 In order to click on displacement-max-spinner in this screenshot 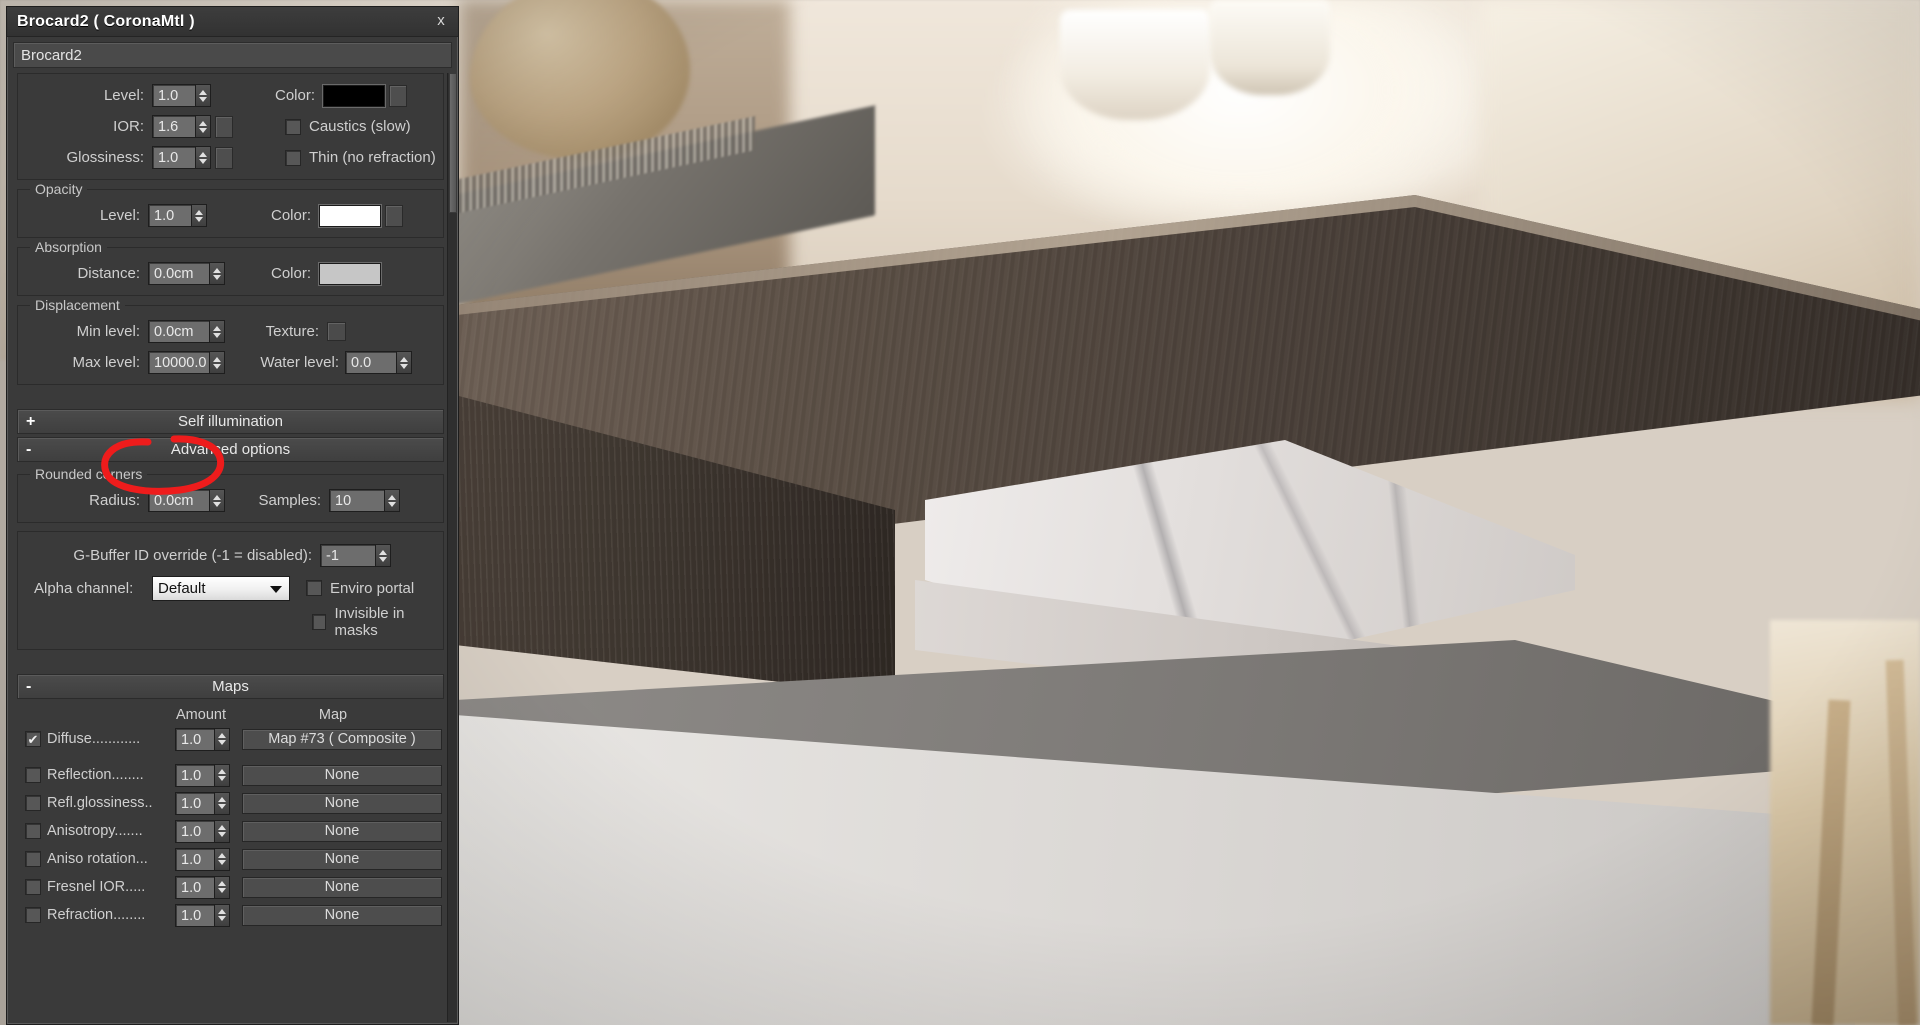, I will do `click(217, 362)`.